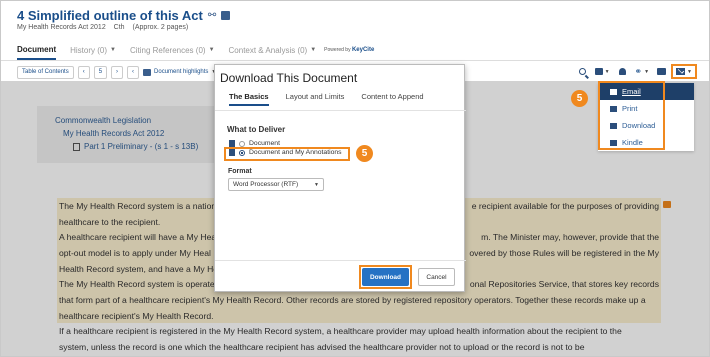 The width and height of the screenshot is (710, 357). What do you see at coordinates (254, 143) in the screenshot?
I see `option-document: Document` at bounding box center [254, 143].